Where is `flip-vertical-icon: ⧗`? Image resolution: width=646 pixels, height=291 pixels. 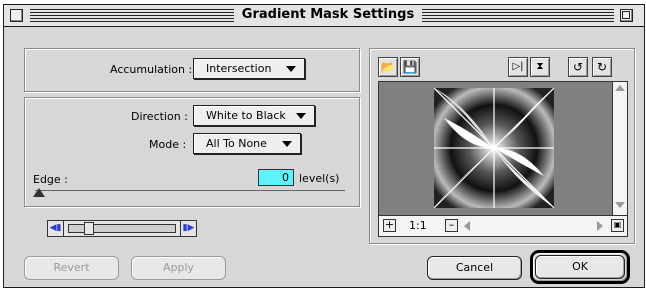 flip-vertical-icon: ⧗ is located at coordinates (540, 67).